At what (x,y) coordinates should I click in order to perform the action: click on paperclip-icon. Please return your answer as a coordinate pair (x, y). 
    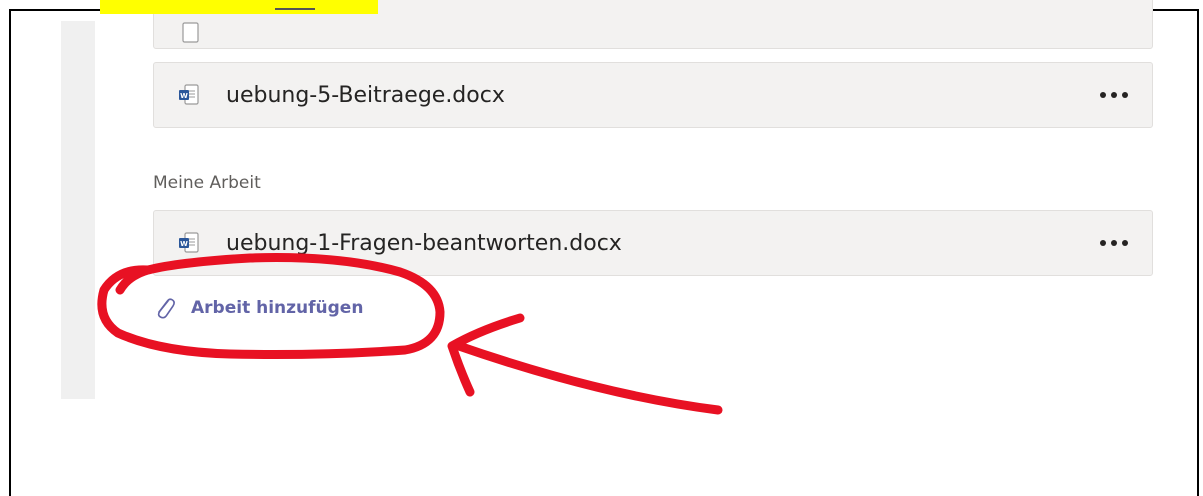
    Looking at the image, I should click on (166, 308).